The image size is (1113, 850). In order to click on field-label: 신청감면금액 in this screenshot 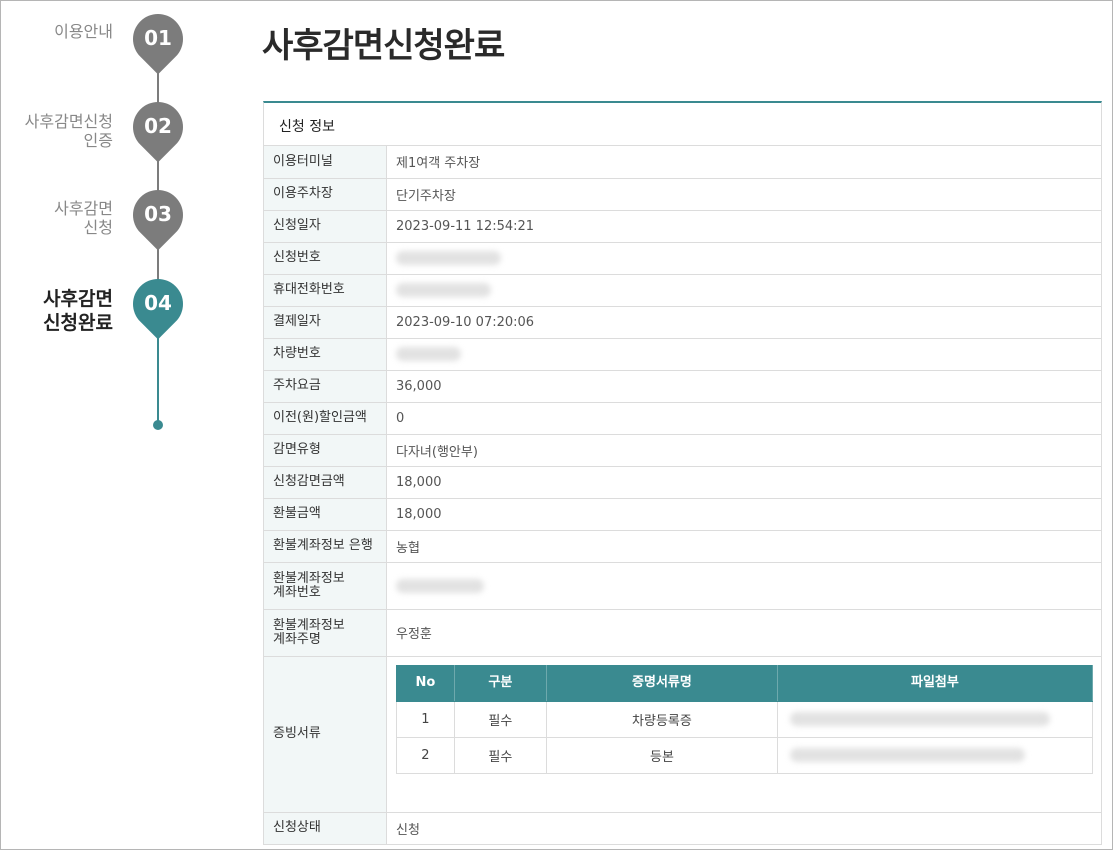, I will do `click(325, 482)`.